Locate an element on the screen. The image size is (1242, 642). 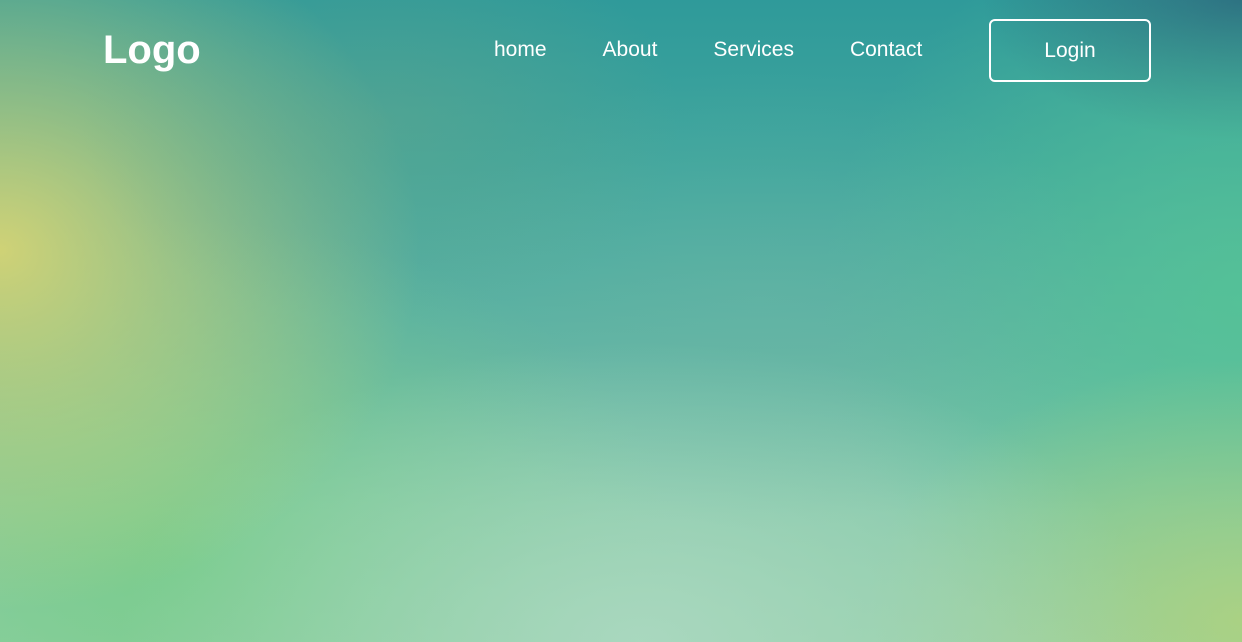
nav-link-services: Services is located at coordinates (753, 50).